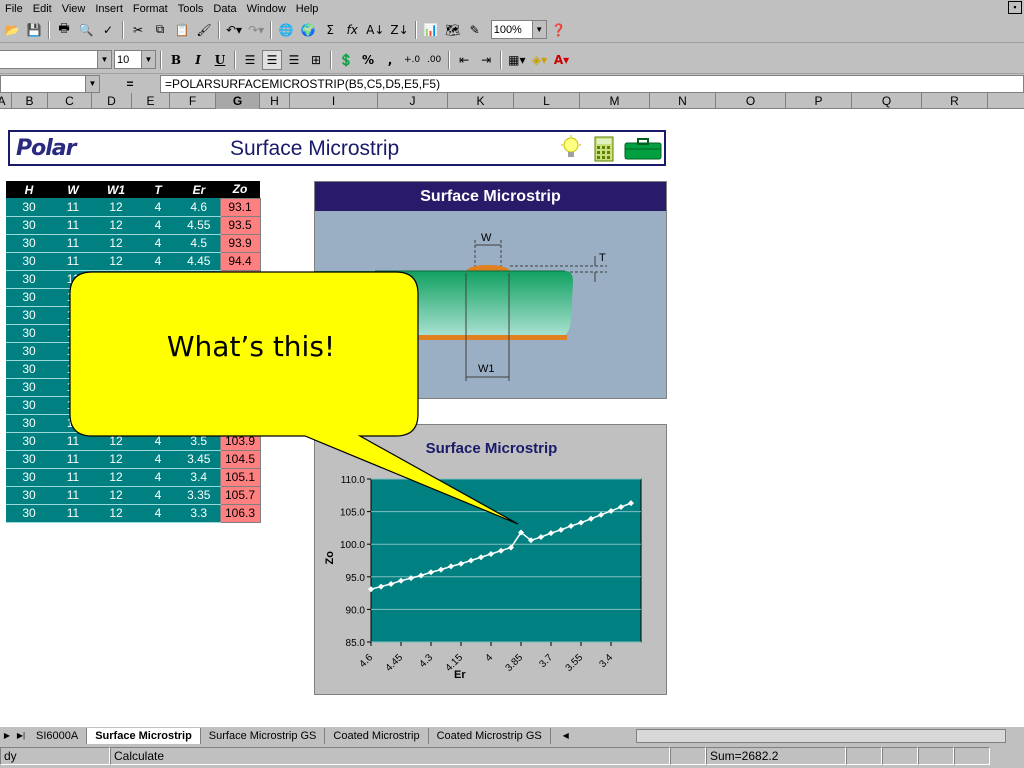  I want to click on comma-button: ,, so click(390, 60).